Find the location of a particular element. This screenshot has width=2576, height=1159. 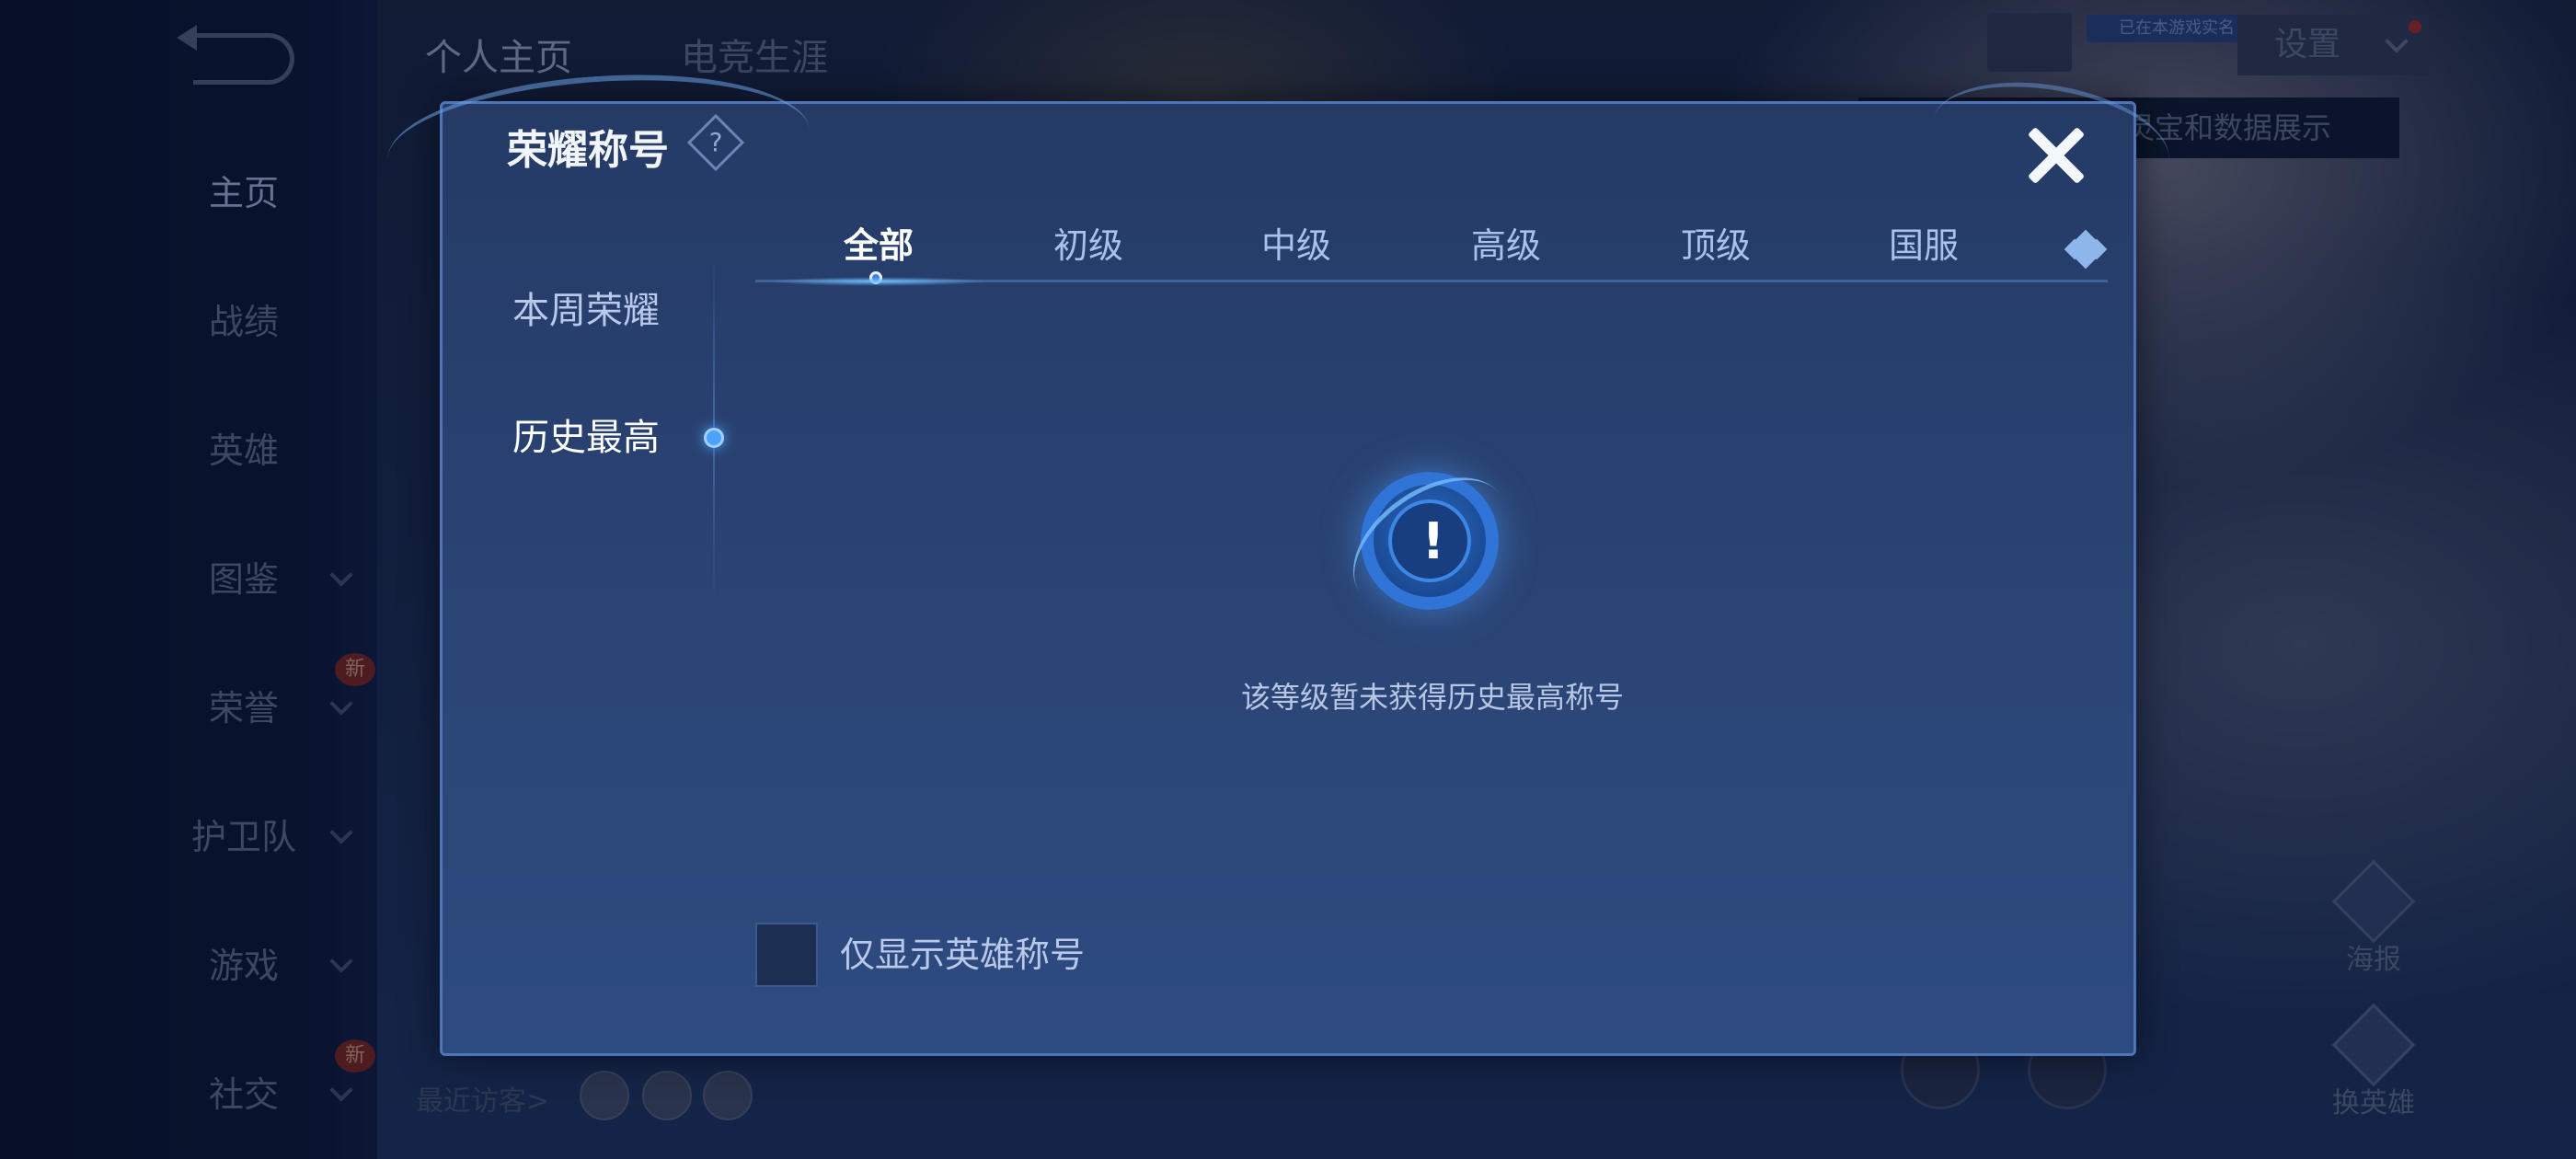

level-tab-bar: 全部 初级 中级 高级 顶级 国服 is located at coordinates (1431, 253).